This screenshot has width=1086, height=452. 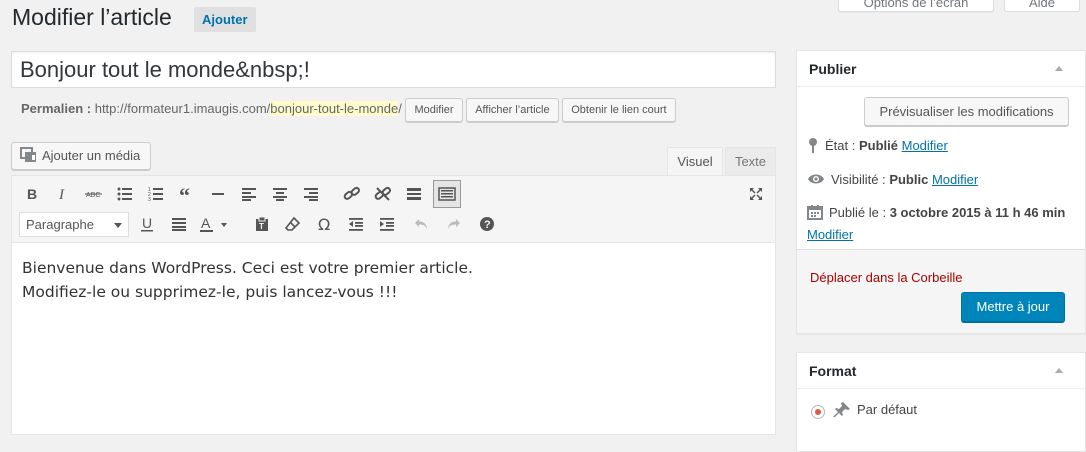 What do you see at coordinates (422, 224) in the screenshot?
I see `undo-icon` at bounding box center [422, 224].